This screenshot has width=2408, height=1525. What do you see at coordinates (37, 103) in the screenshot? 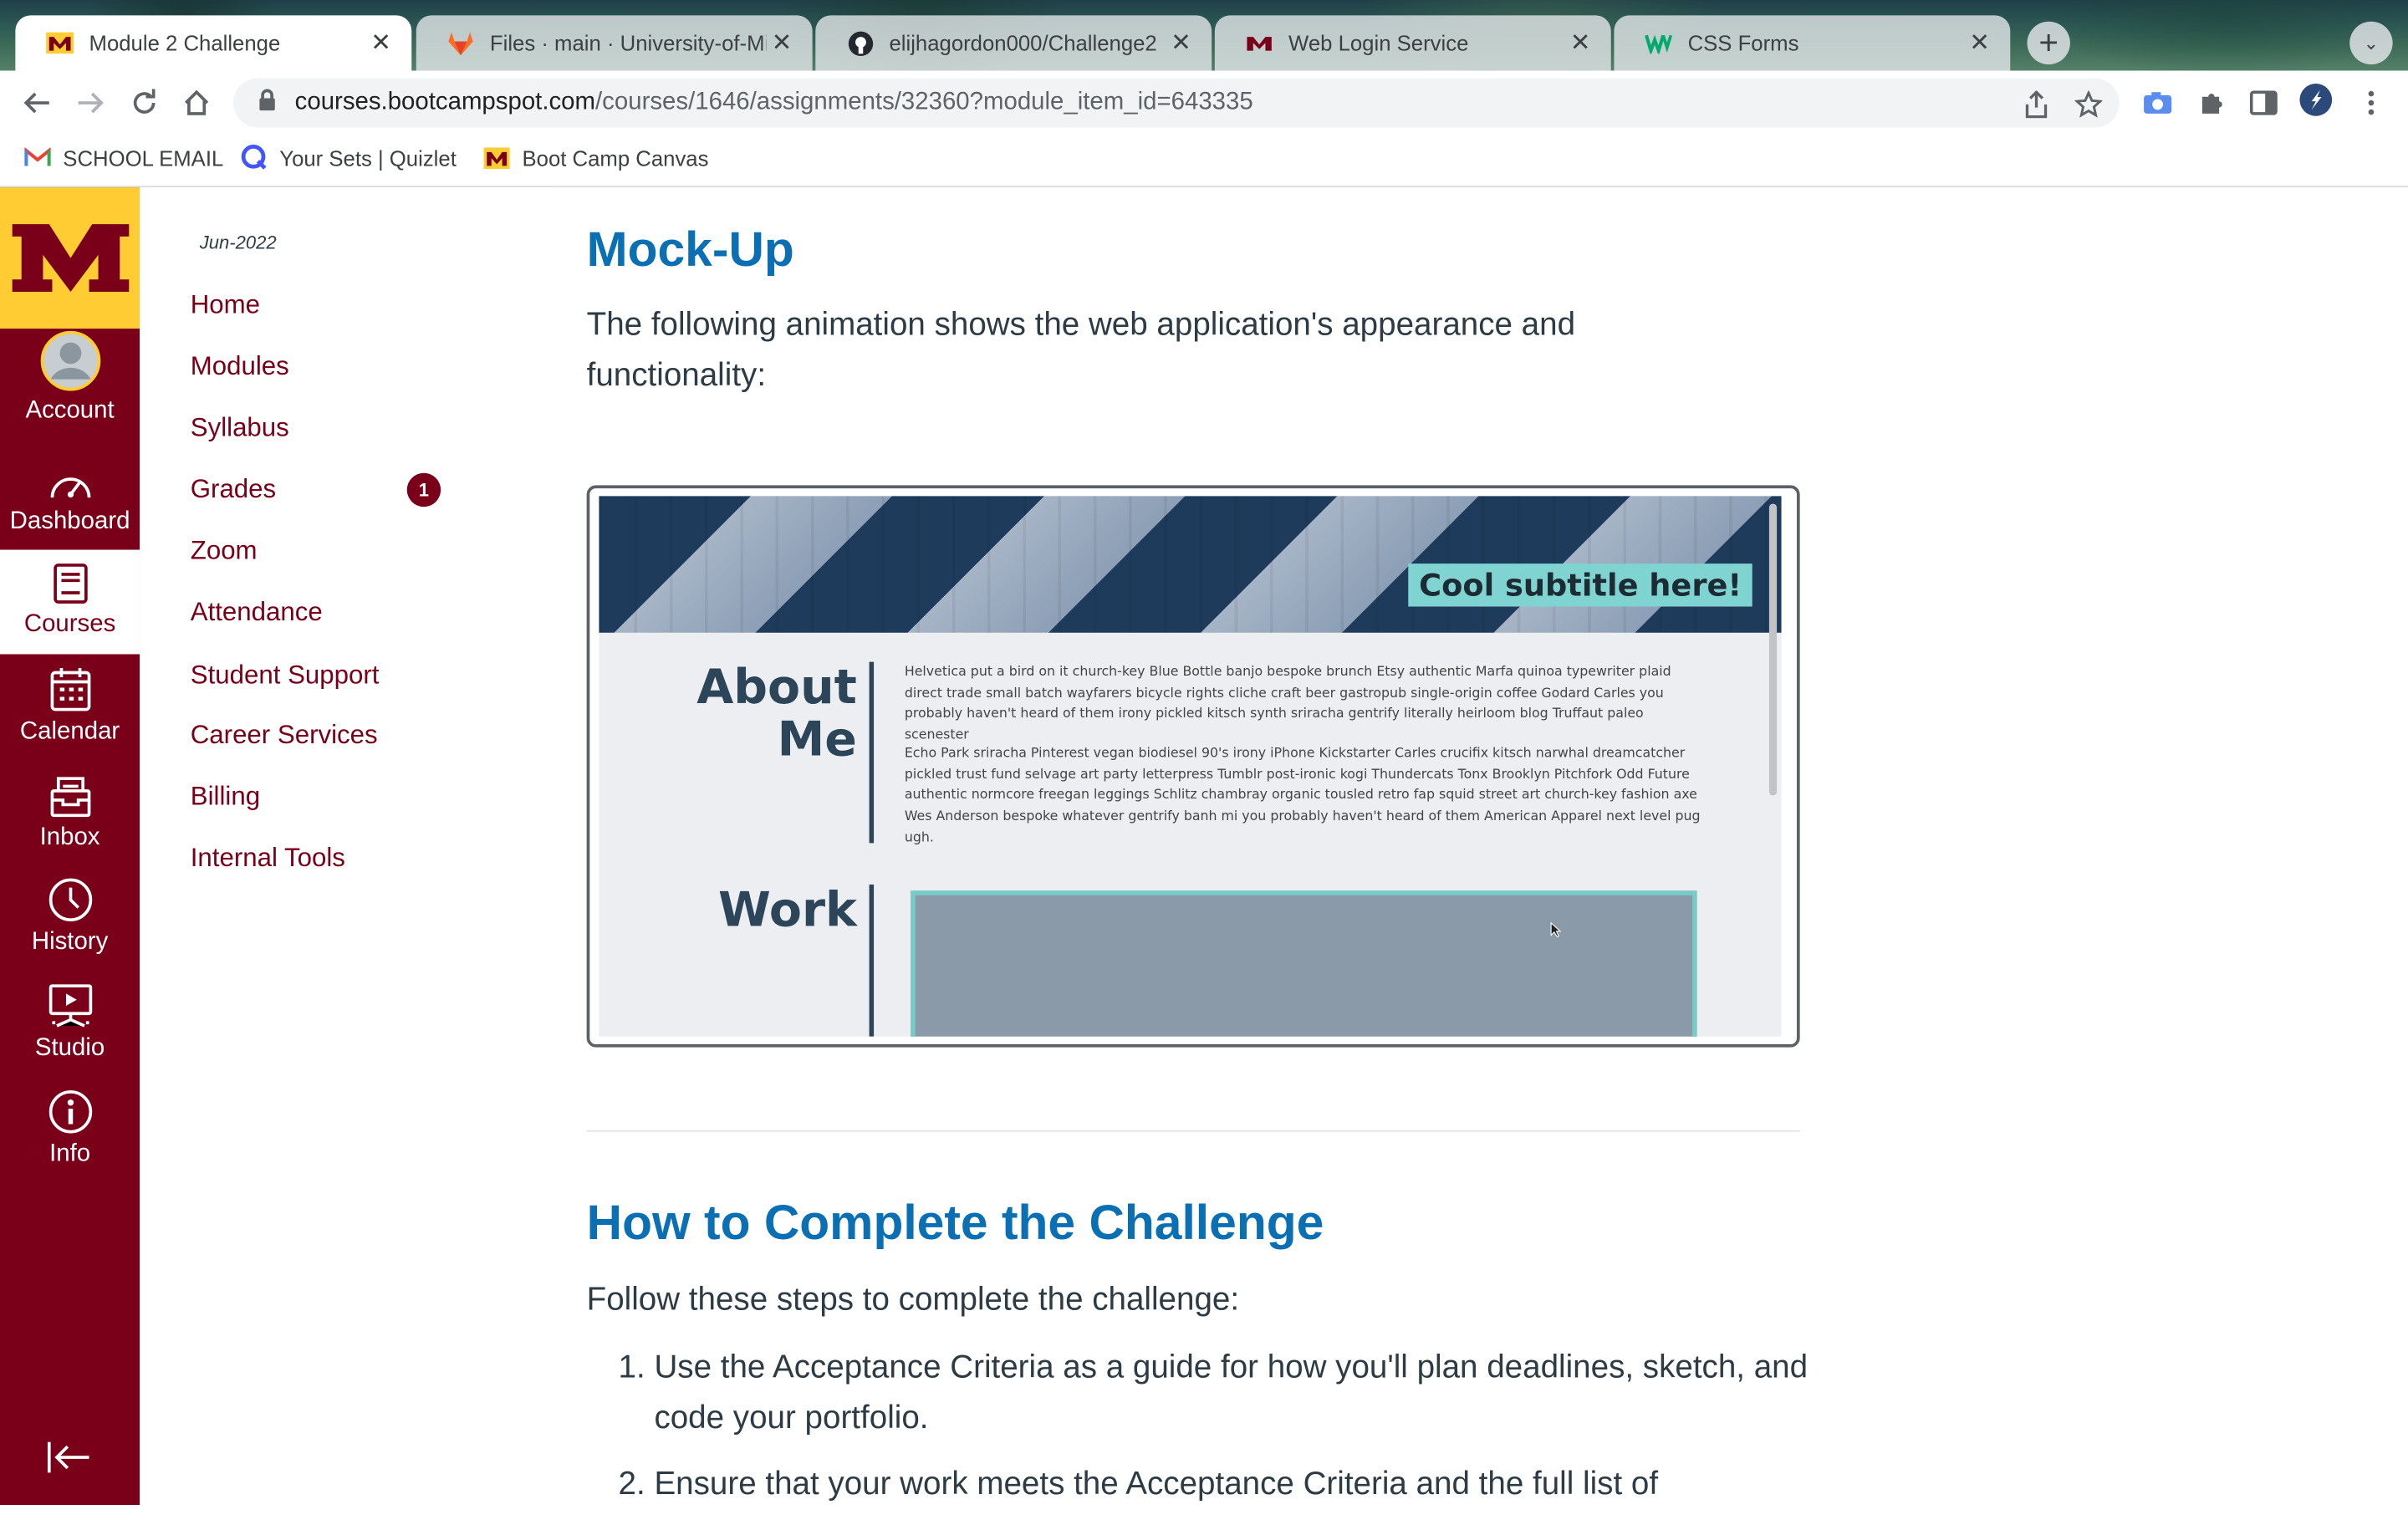
I see `back-arrow-icon` at bounding box center [37, 103].